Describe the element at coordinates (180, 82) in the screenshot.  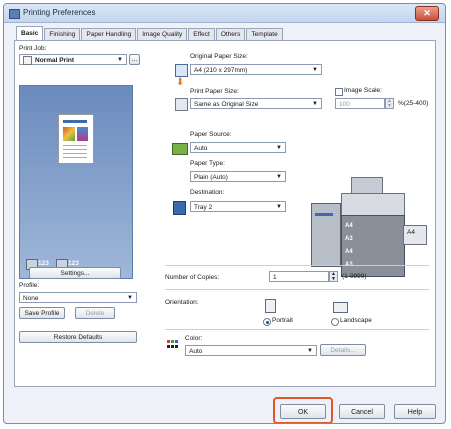
I see `arrow-down-icon: ⬇` at that location.